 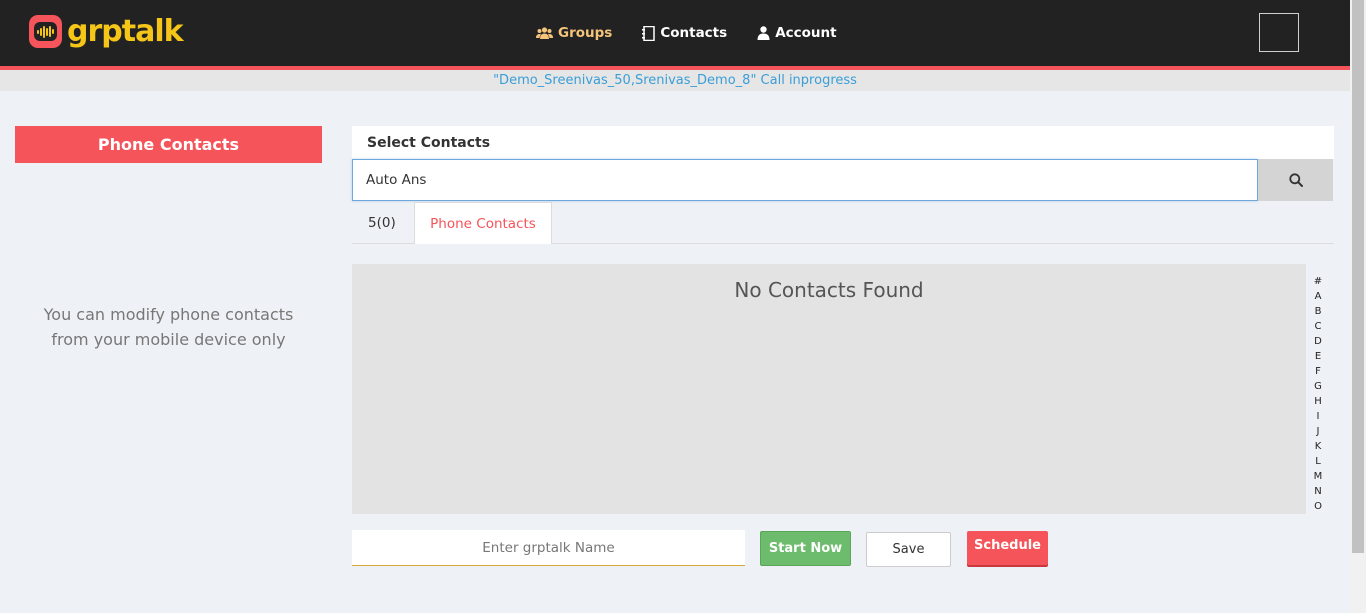 I want to click on alpha-index-letter: #, so click(x=1318, y=281).